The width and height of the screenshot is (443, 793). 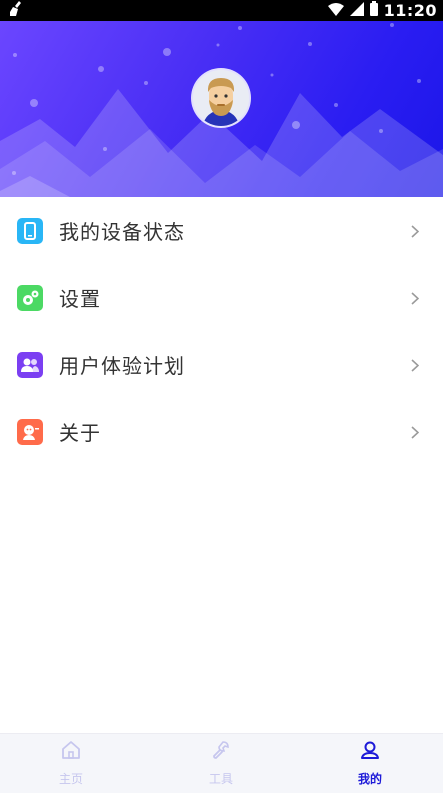 I want to click on menu-item-label: 用户体验计划, so click(x=122, y=366).